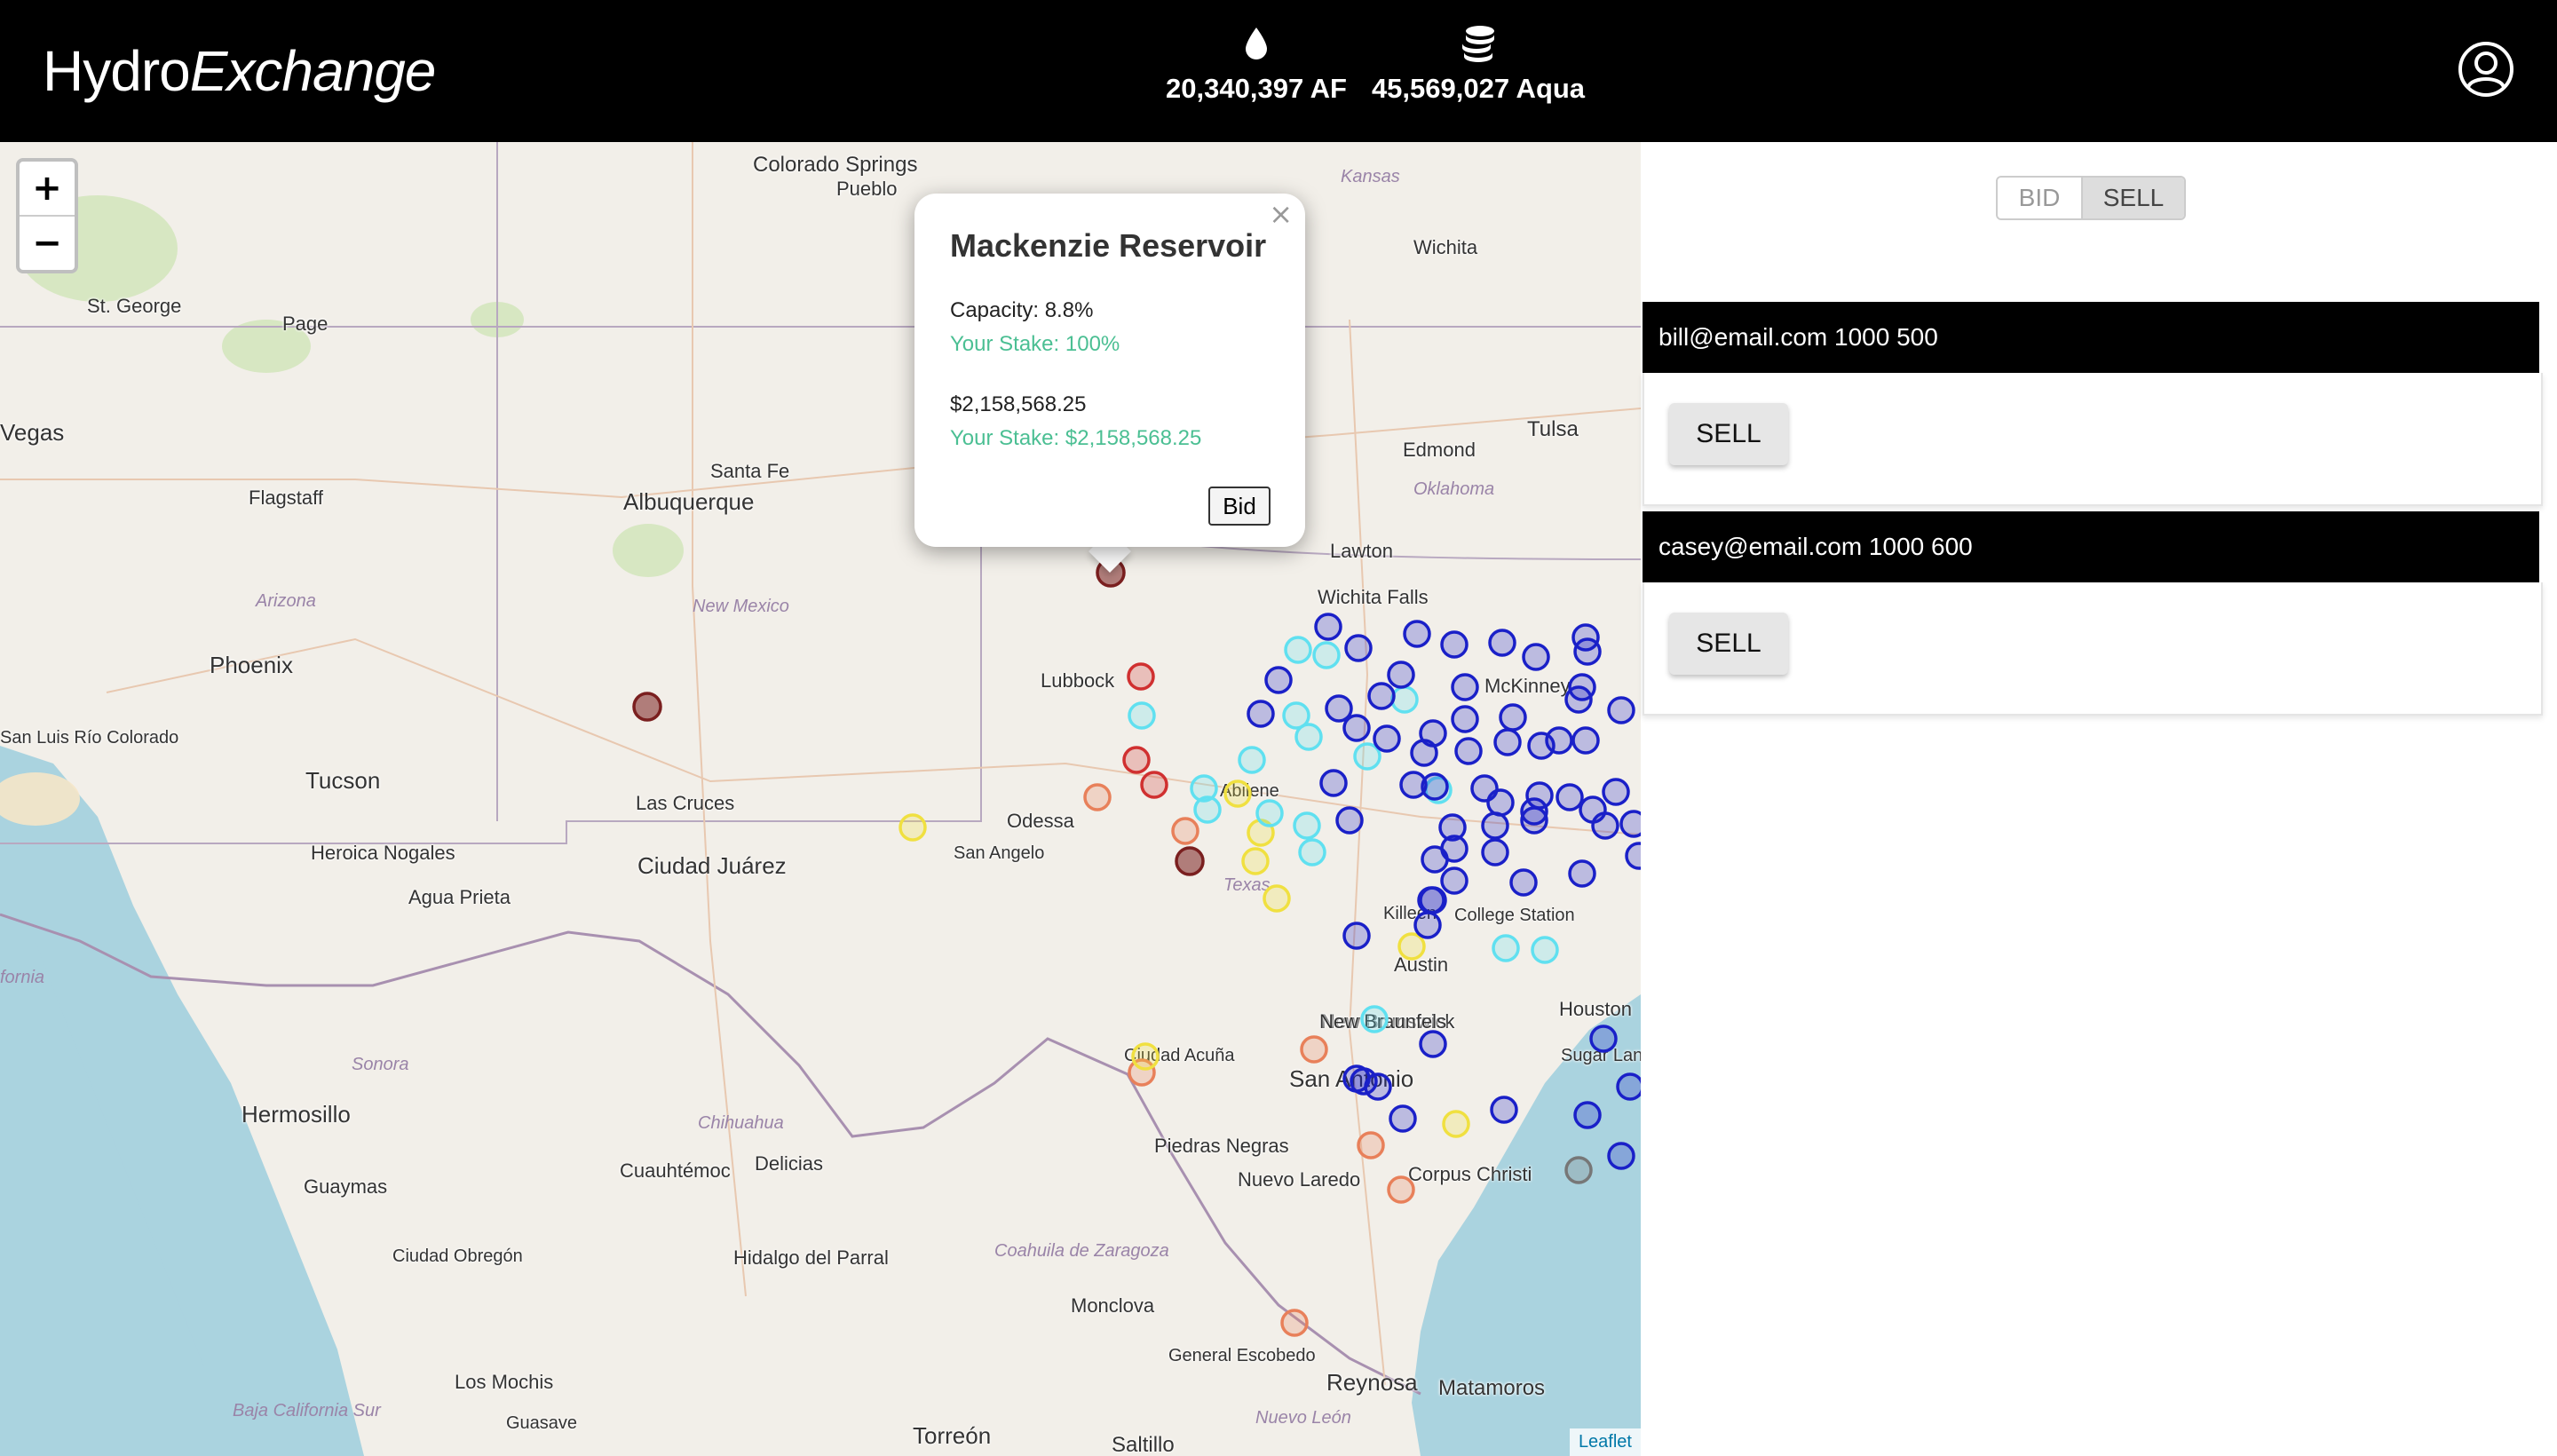  I want to click on app-logo: HydroExchange, so click(239, 71).